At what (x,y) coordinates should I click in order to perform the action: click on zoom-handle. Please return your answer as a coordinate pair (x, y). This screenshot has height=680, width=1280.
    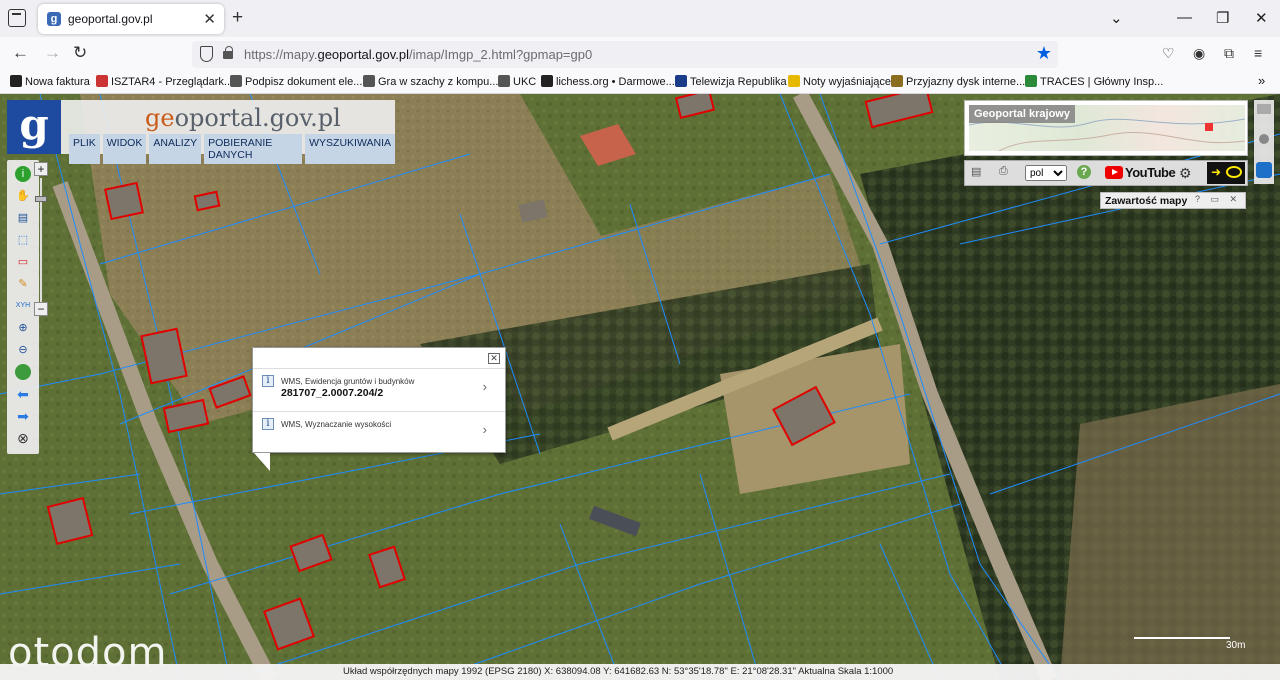
    Looking at the image, I should click on (41, 199).